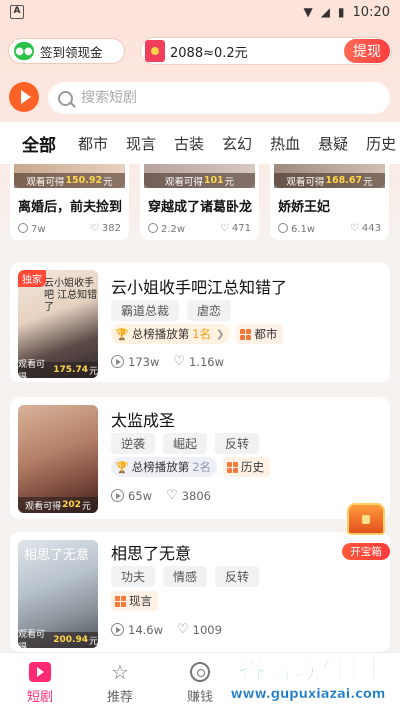  Describe the element at coordinates (70, 207) in the screenshot. I see `grid-card-title: 离婚后，前夫捡到` at that location.